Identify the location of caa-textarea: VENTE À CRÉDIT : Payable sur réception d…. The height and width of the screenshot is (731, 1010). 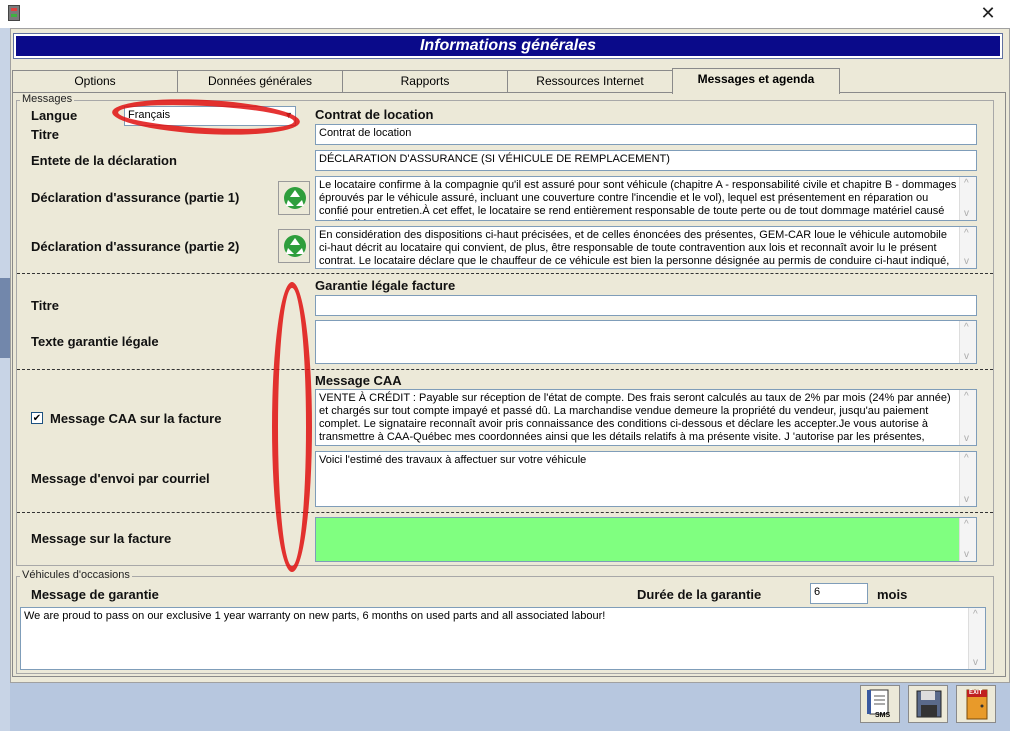
(646, 417).